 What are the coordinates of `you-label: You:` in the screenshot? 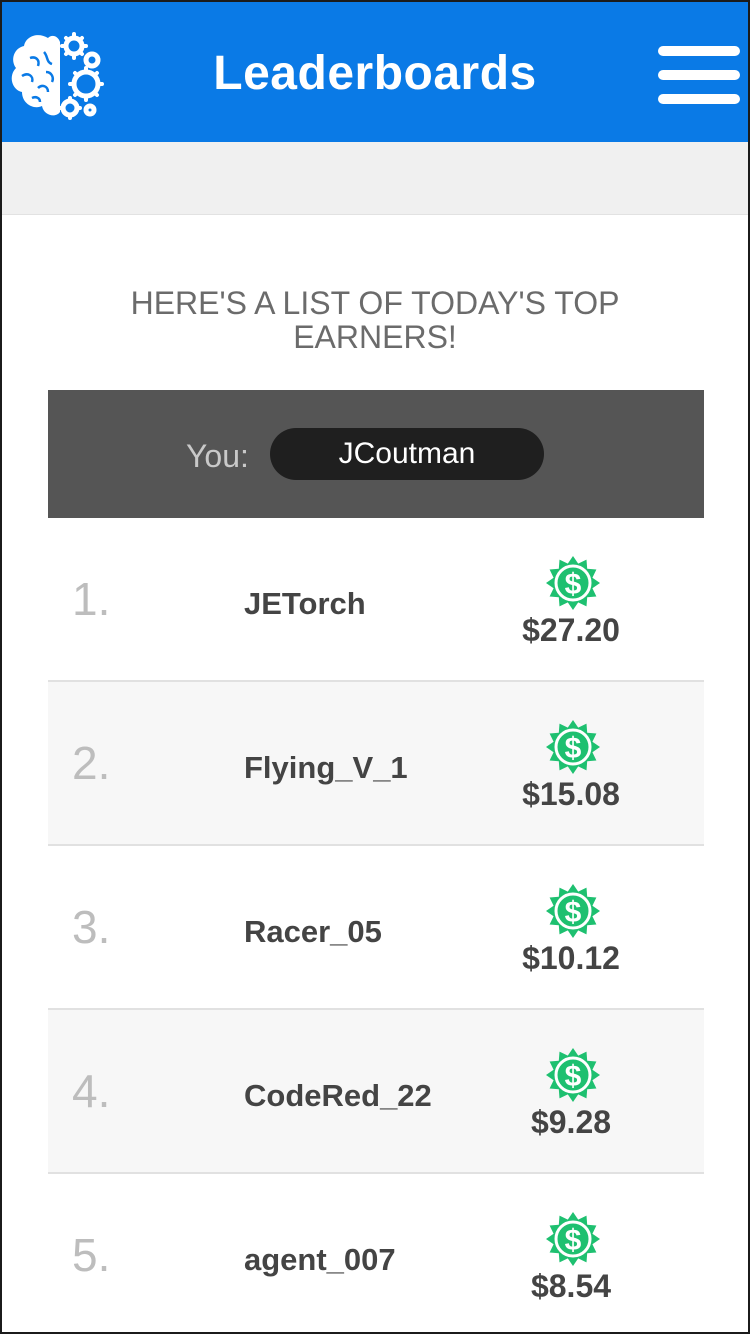 It's located at (217, 456).